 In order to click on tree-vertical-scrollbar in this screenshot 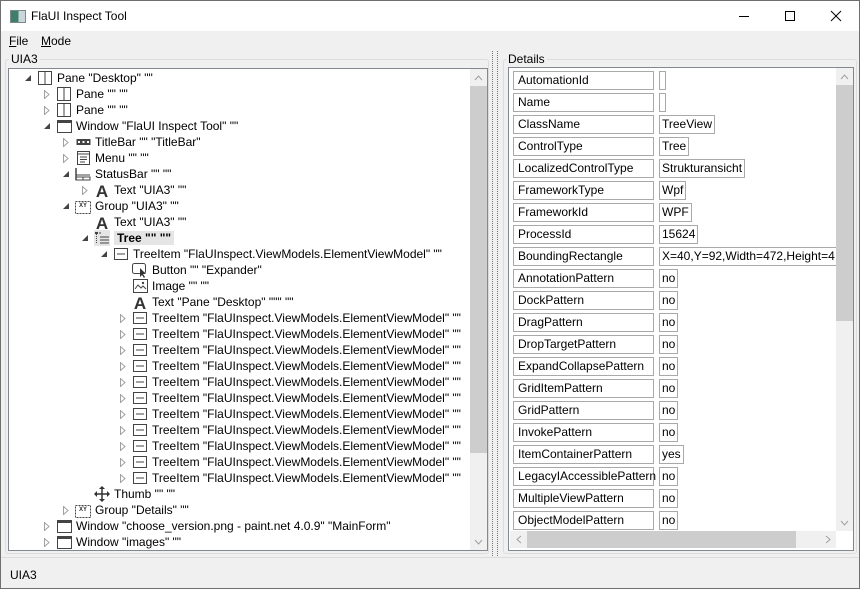, I will do `click(478, 309)`.